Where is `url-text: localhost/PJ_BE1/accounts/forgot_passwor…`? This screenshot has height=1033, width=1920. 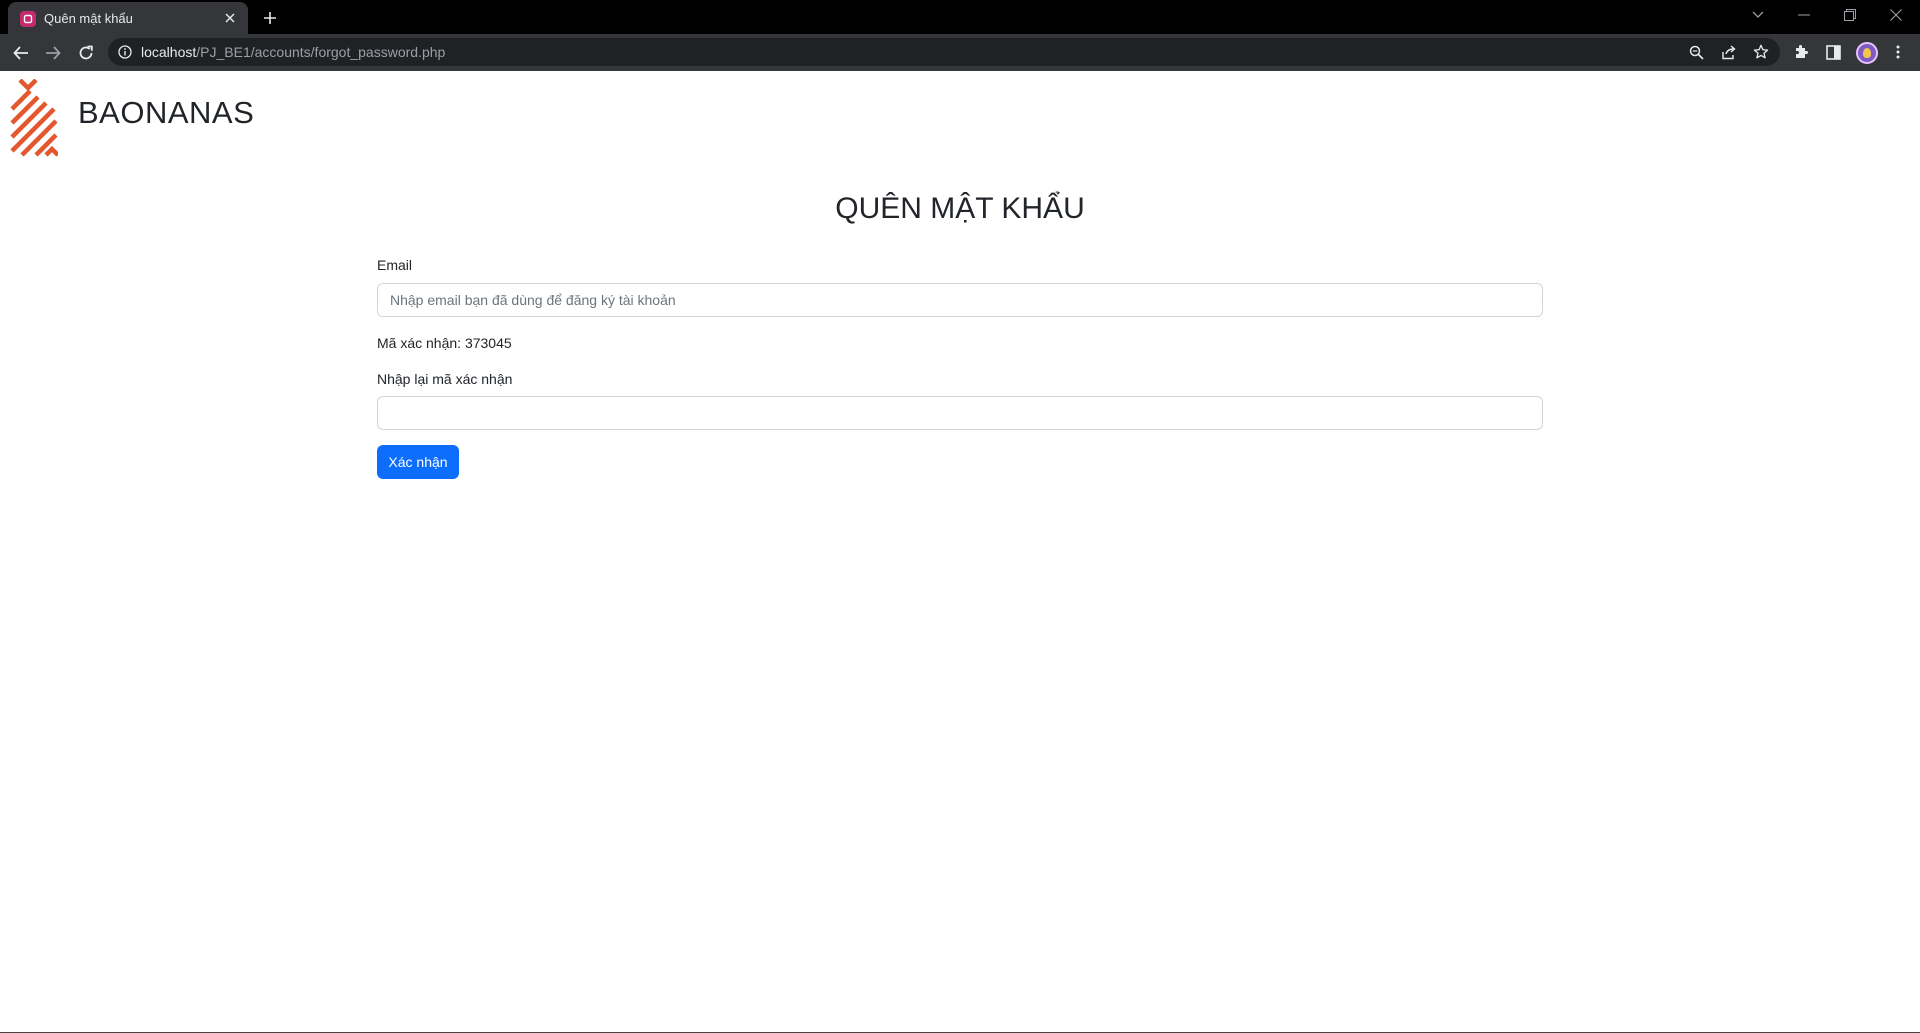 url-text: localhost/PJ_BE1/accounts/forgot_passwor… is located at coordinates (293, 52).